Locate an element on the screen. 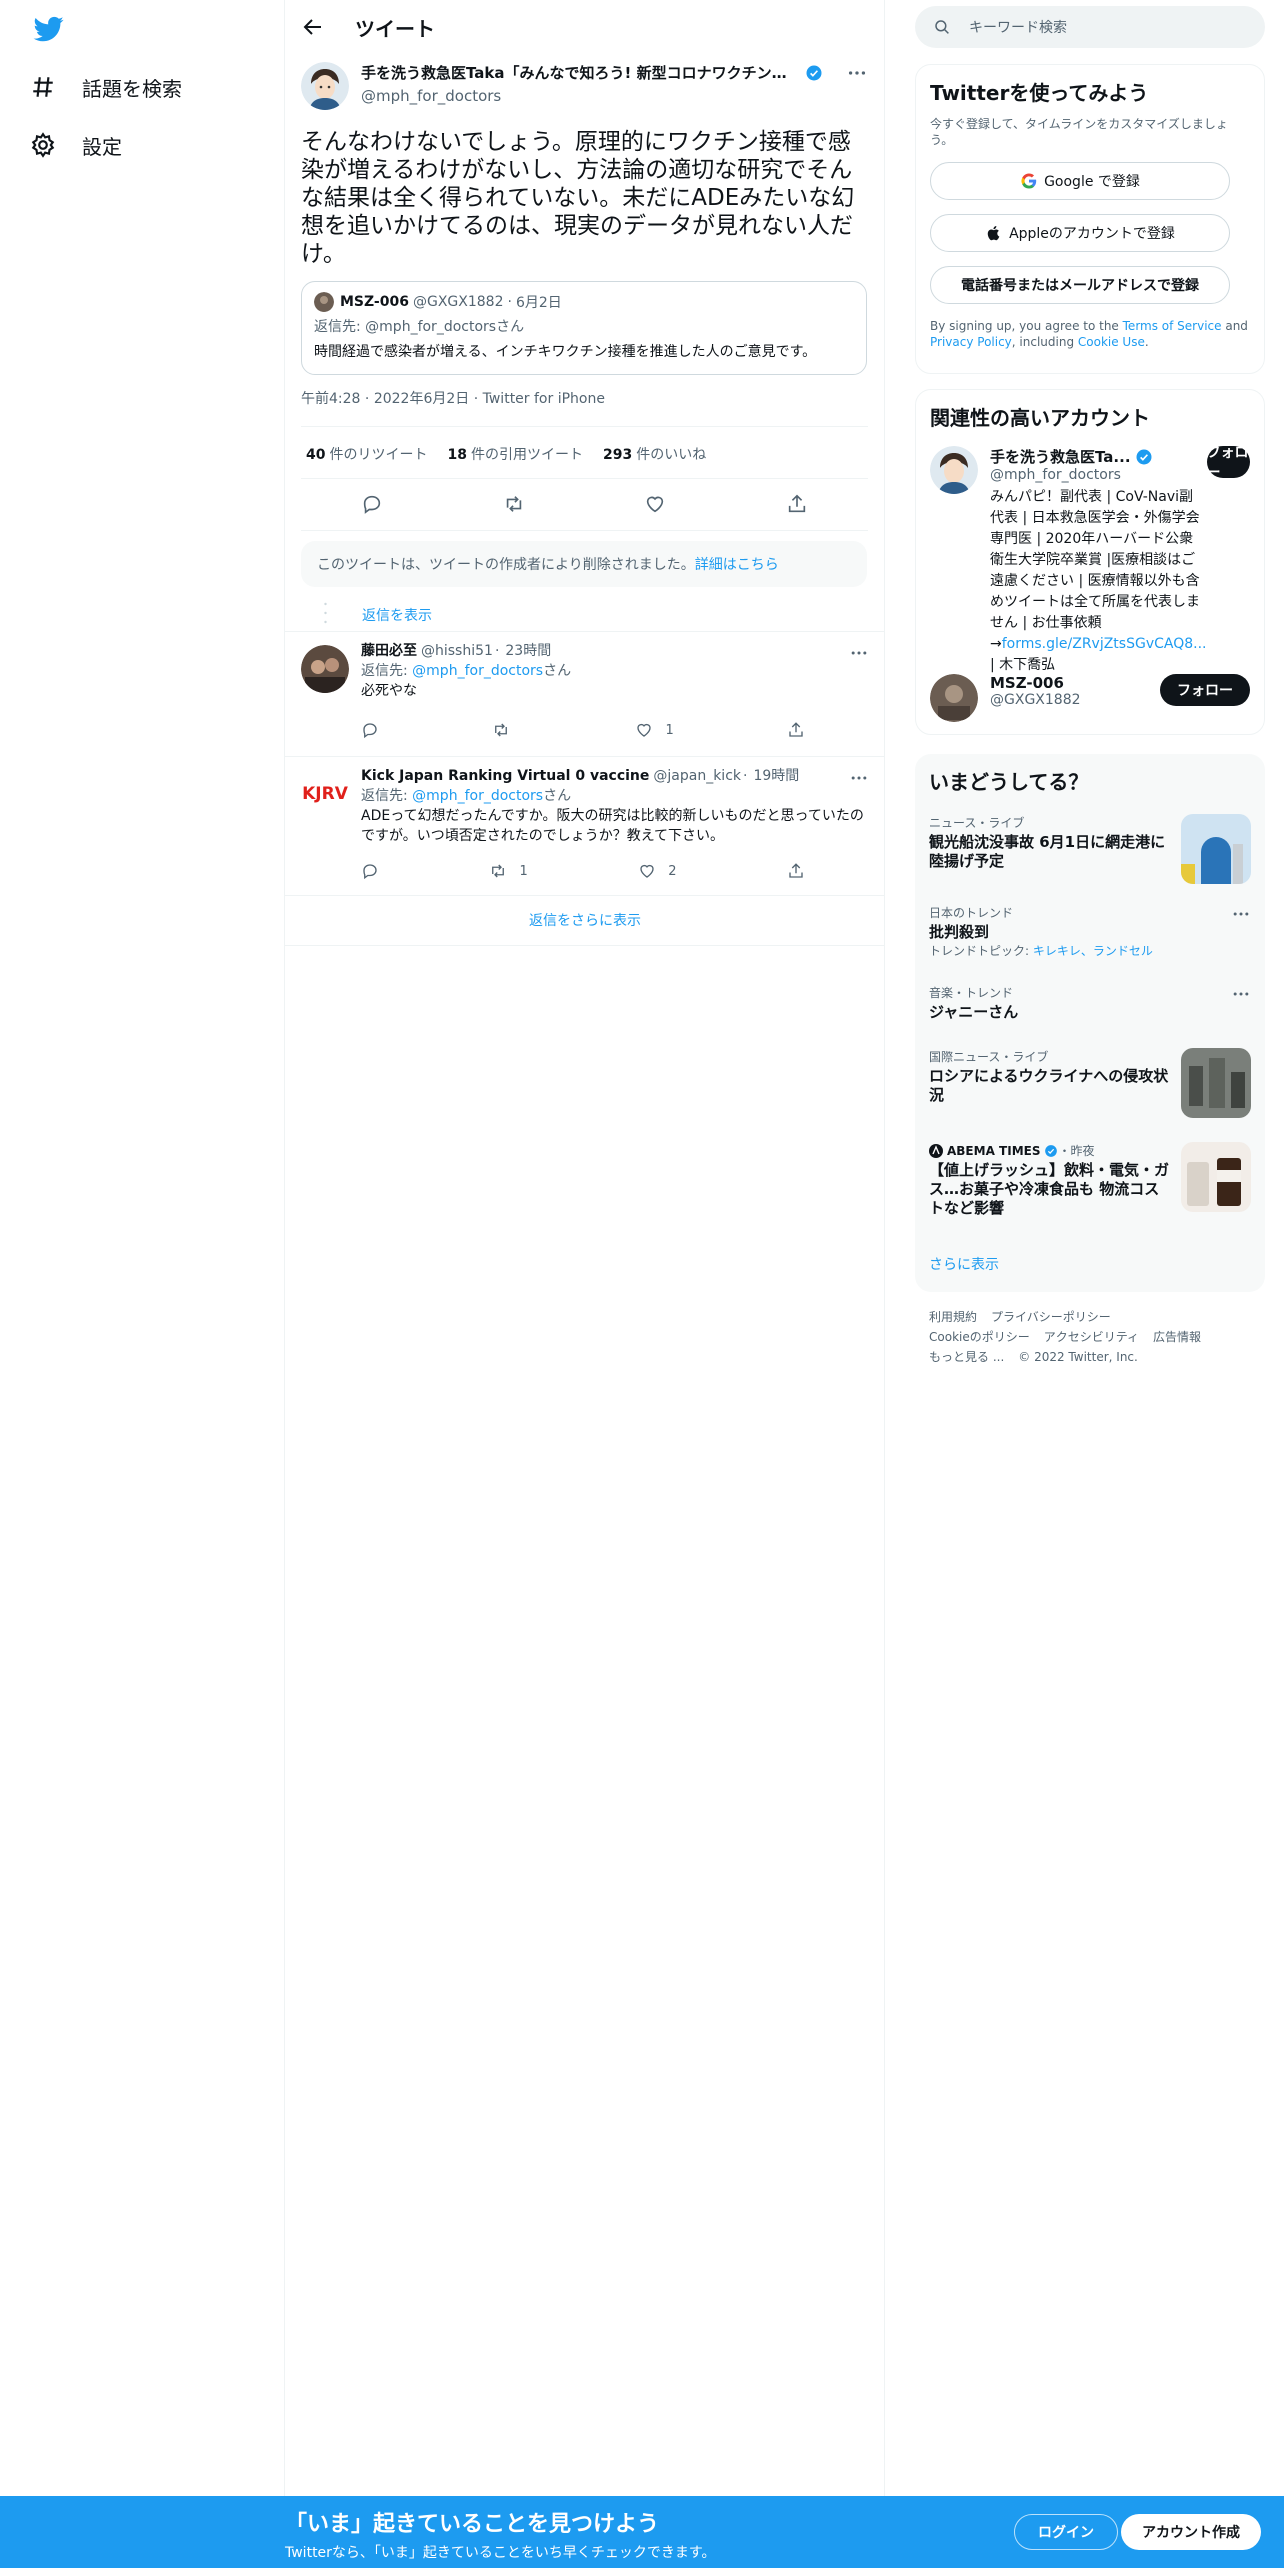  author-avatar is located at coordinates (325, 86).